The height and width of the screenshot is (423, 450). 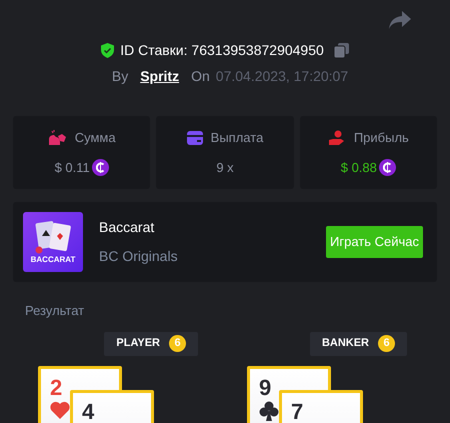 I want to click on stat-label: Прибыль, so click(x=381, y=138).